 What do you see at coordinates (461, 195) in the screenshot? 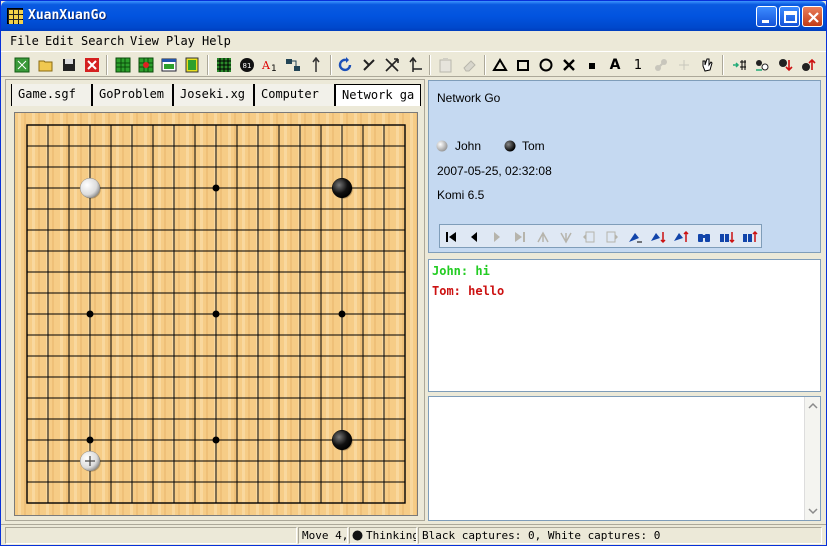
I see `komi: Komi 6.5` at bounding box center [461, 195].